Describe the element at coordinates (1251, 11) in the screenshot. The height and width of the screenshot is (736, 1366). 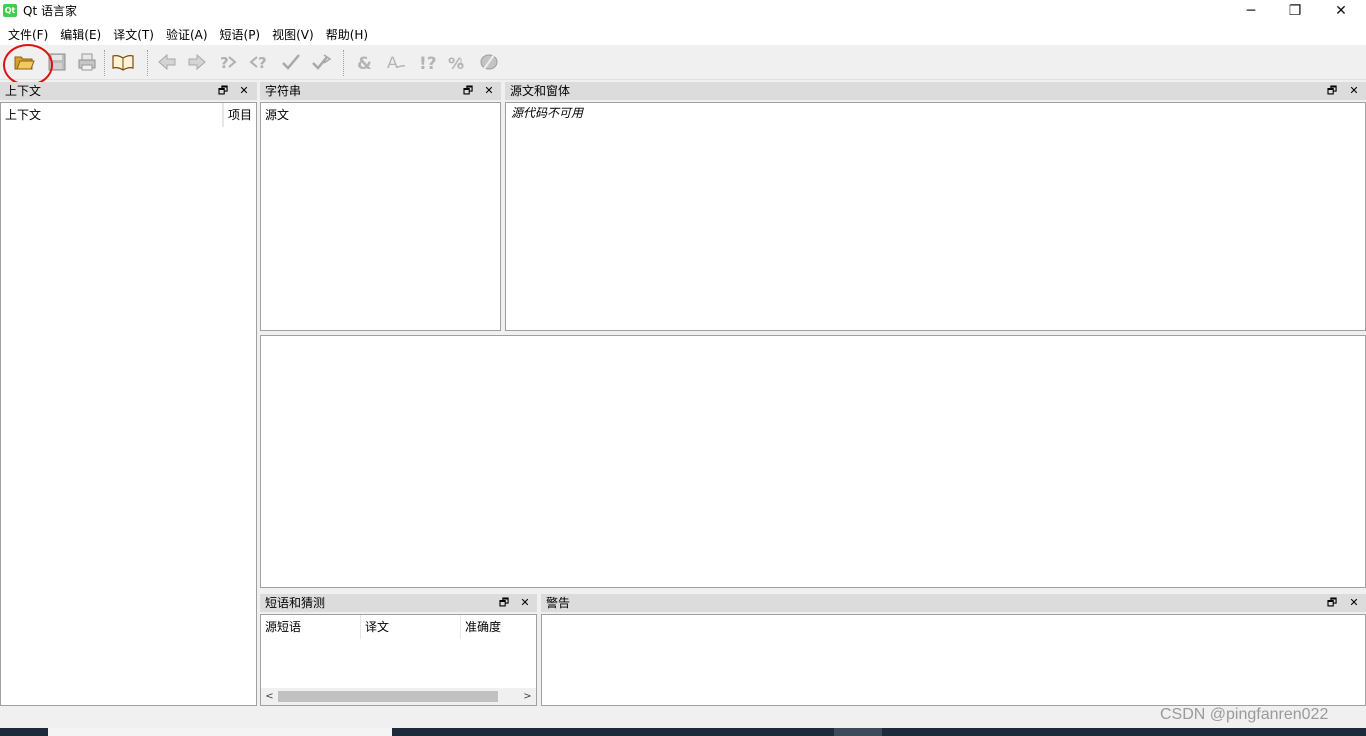
I see `minimize-button: ─` at that location.